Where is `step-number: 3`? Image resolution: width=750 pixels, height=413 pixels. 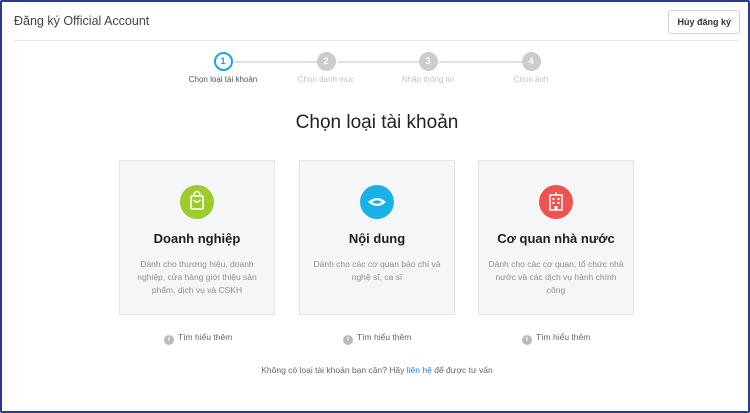
step-number: 3 is located at coordinates (428, 61).